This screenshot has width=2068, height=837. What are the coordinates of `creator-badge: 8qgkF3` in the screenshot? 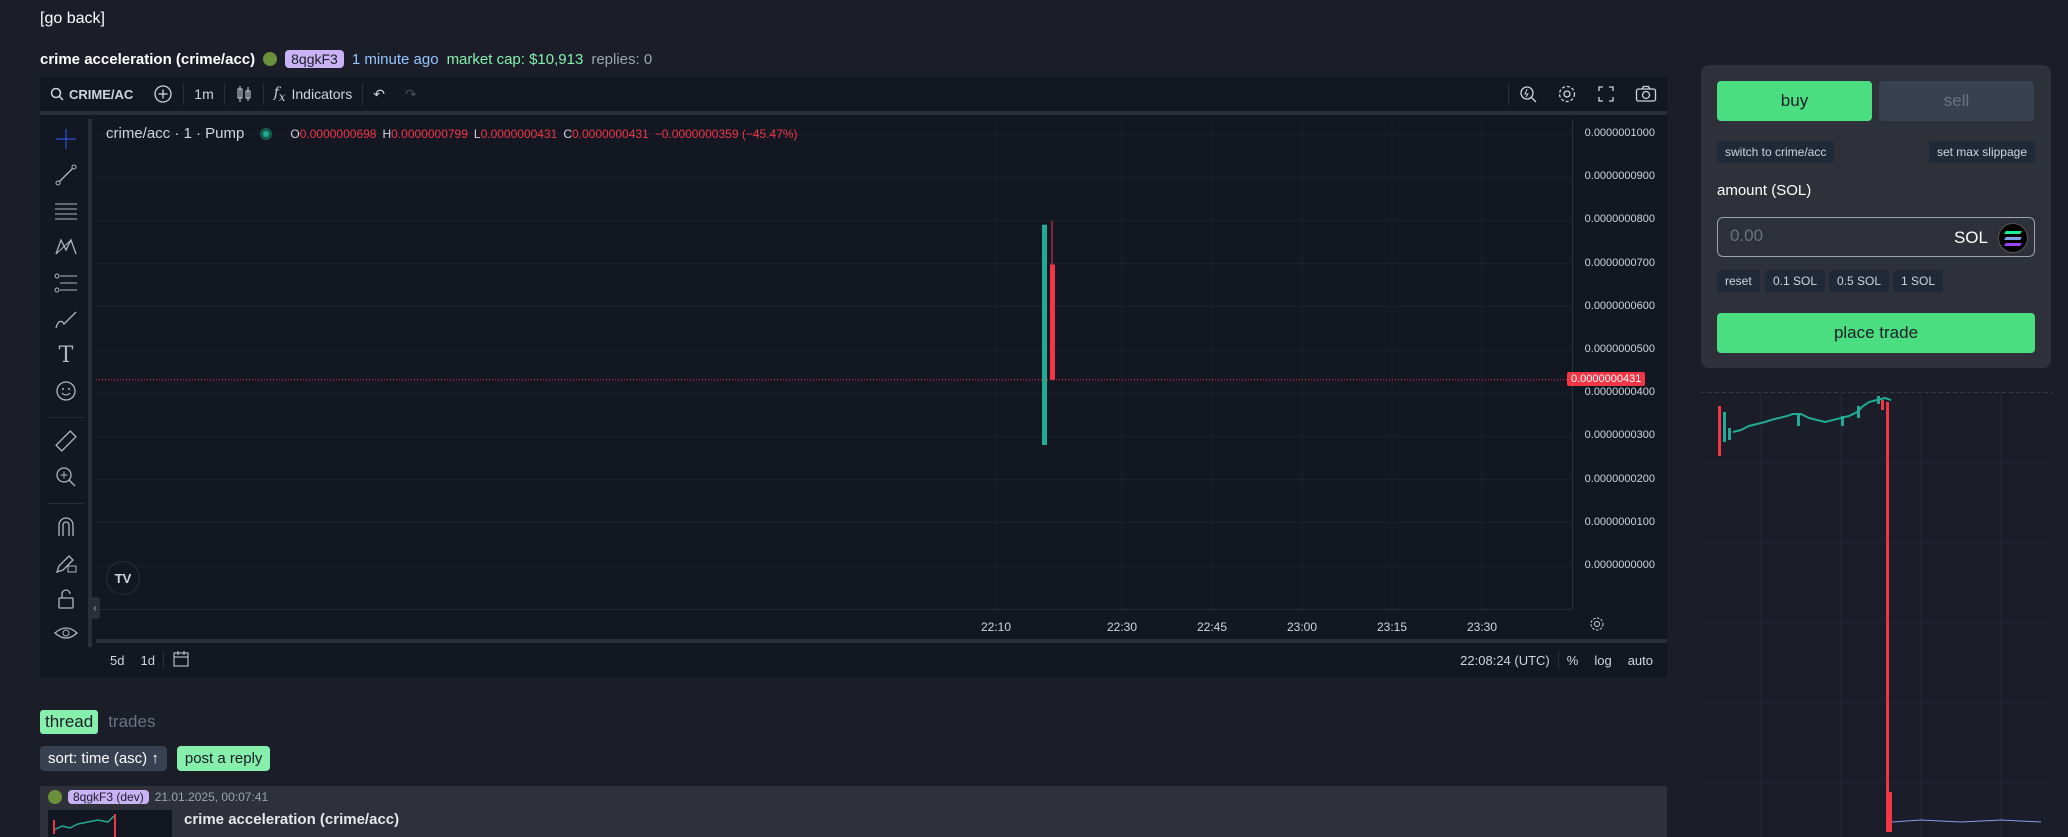 It's located at (314, 59).